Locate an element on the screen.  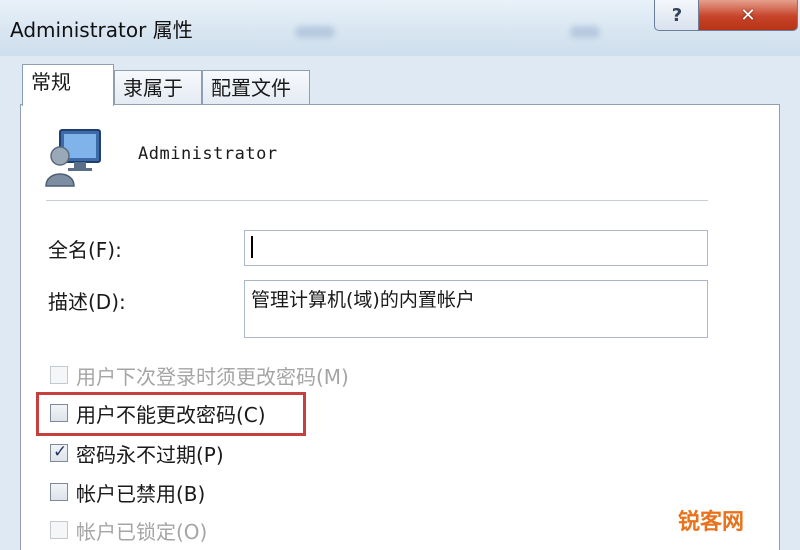
checkmark-icon: ✓ is located at coordinates (60, 452).